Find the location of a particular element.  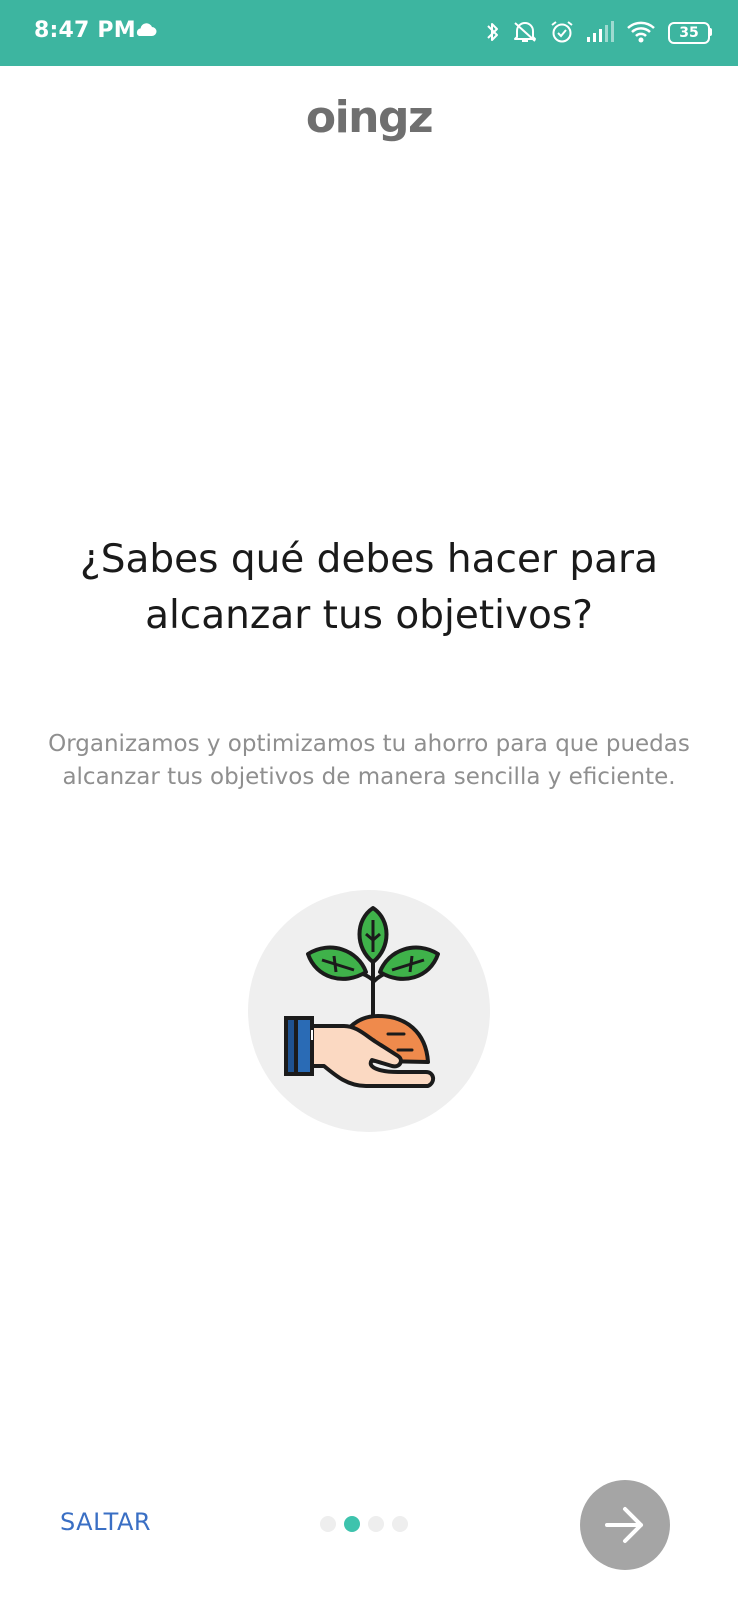

next-button is located at coordinates (625, 1525).